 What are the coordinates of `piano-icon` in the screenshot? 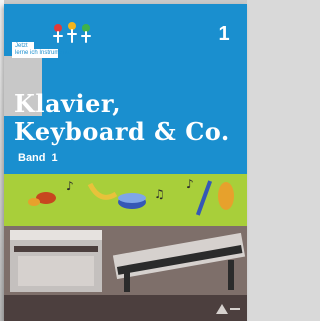 It's located at (56, 261).